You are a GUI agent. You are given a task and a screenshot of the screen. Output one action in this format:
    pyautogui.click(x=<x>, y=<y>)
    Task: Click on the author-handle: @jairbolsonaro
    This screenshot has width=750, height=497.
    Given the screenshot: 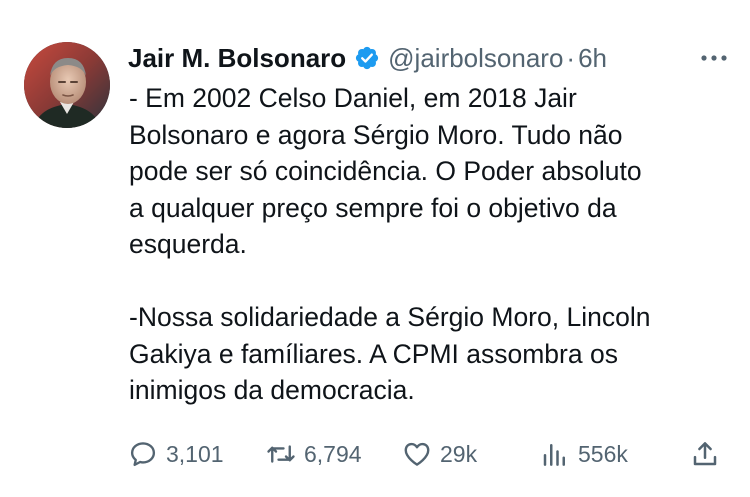 What is the action you would take?
    pyautogui.click(x=475, y=58)
    